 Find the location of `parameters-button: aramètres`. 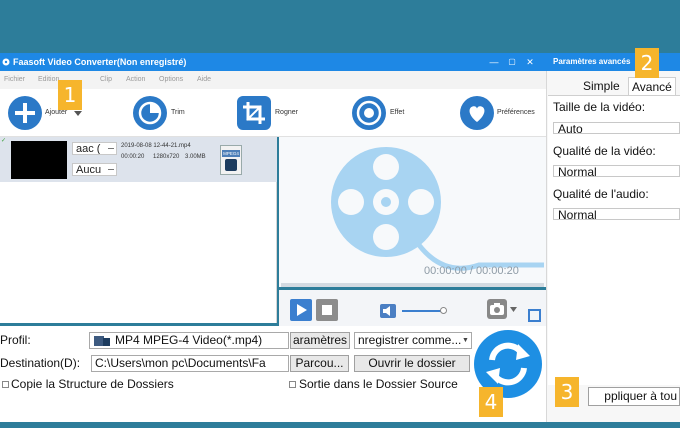

parameters-button: aramètres is located at coordinates (320, 340).